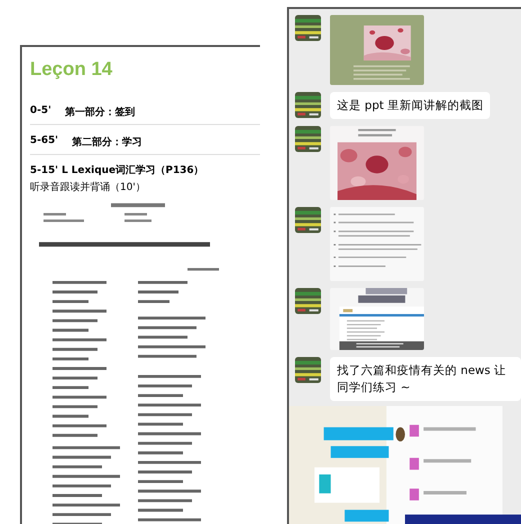 This screenshot has height=524, width=521. Describe the element at coordinates (107, 142) in the screenshot. I see `section-heading: 第二部分：学习` at that location.